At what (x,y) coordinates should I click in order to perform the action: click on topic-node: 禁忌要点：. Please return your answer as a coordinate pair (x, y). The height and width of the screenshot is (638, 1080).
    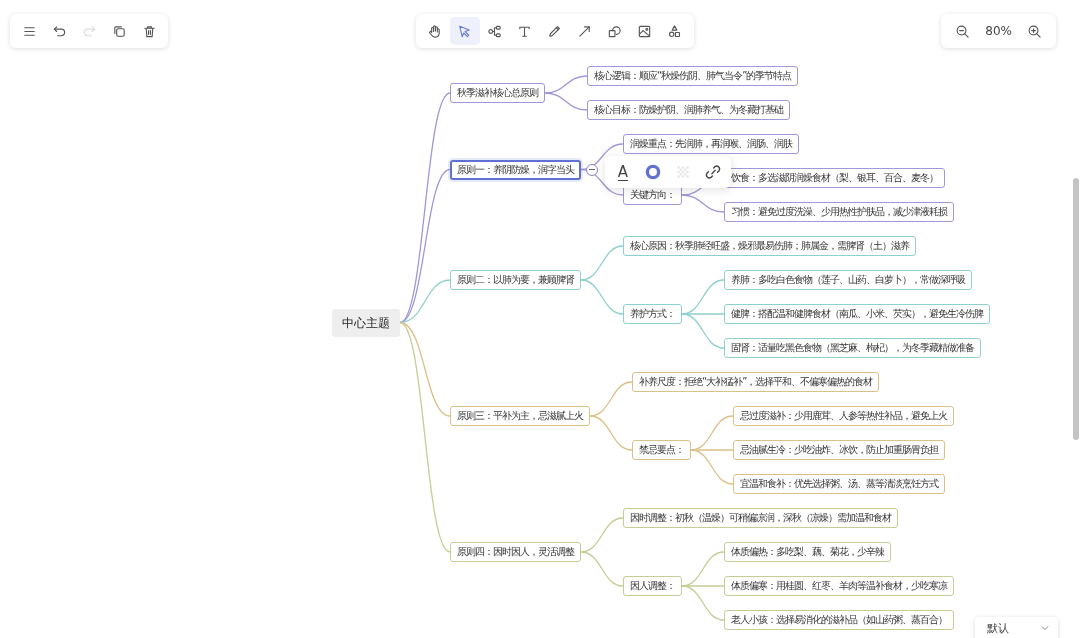
    Looking at the image, I should click on (661, 450).